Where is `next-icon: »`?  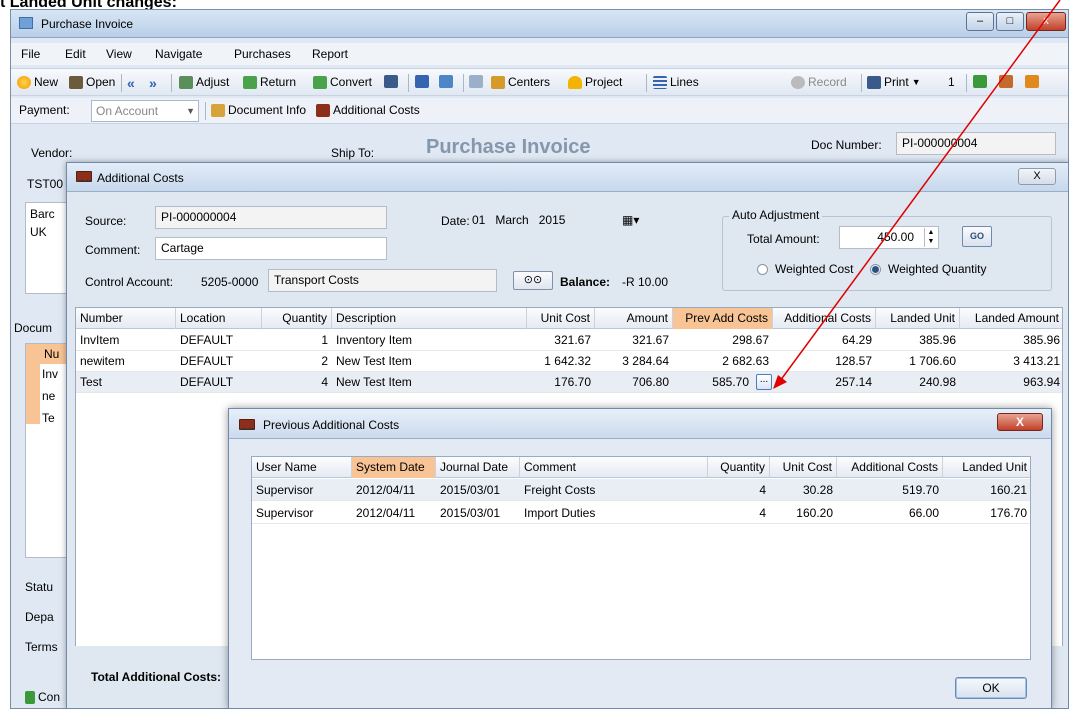
next-icon: » is located at coordinates (153, 83).